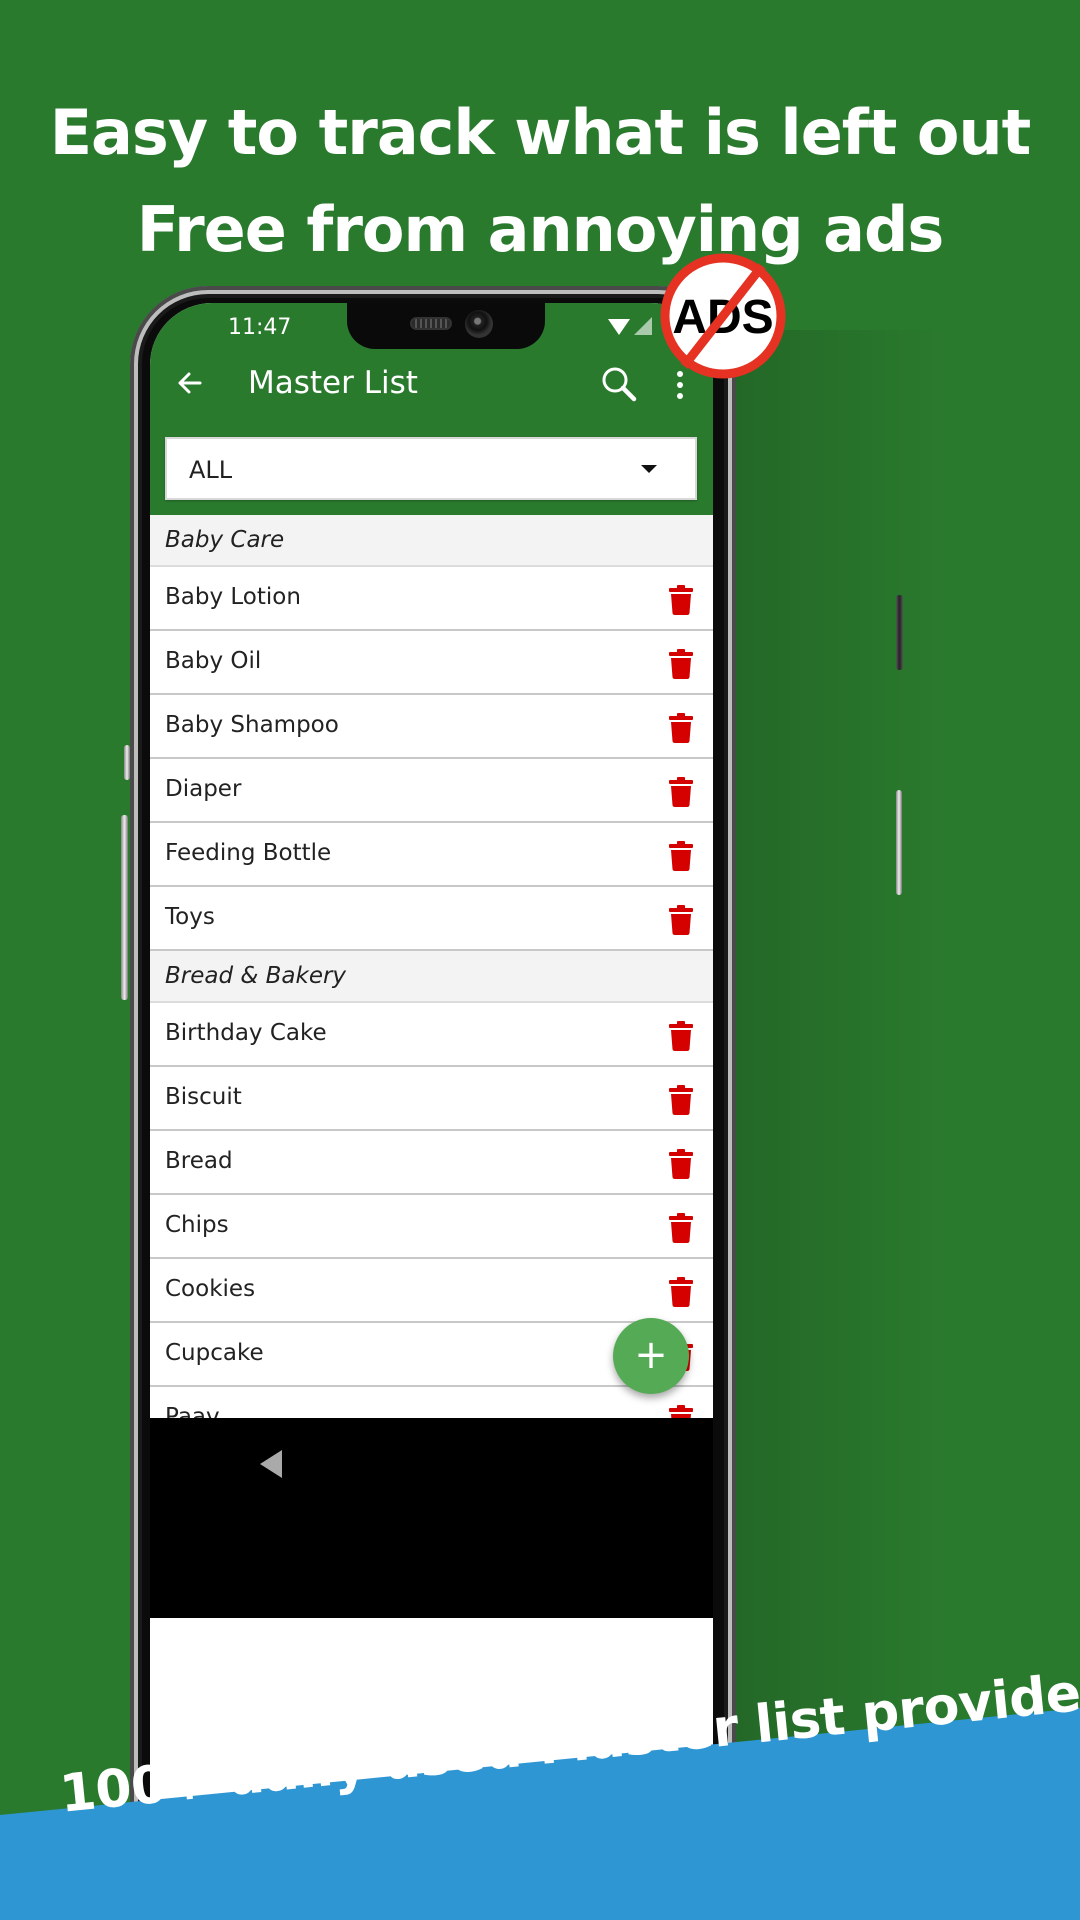 This screenshot has width=1080, height=1920. Describe the element at coordinates (210, 1289) in the screenshot. I see `item-name: Cookies` at that location.